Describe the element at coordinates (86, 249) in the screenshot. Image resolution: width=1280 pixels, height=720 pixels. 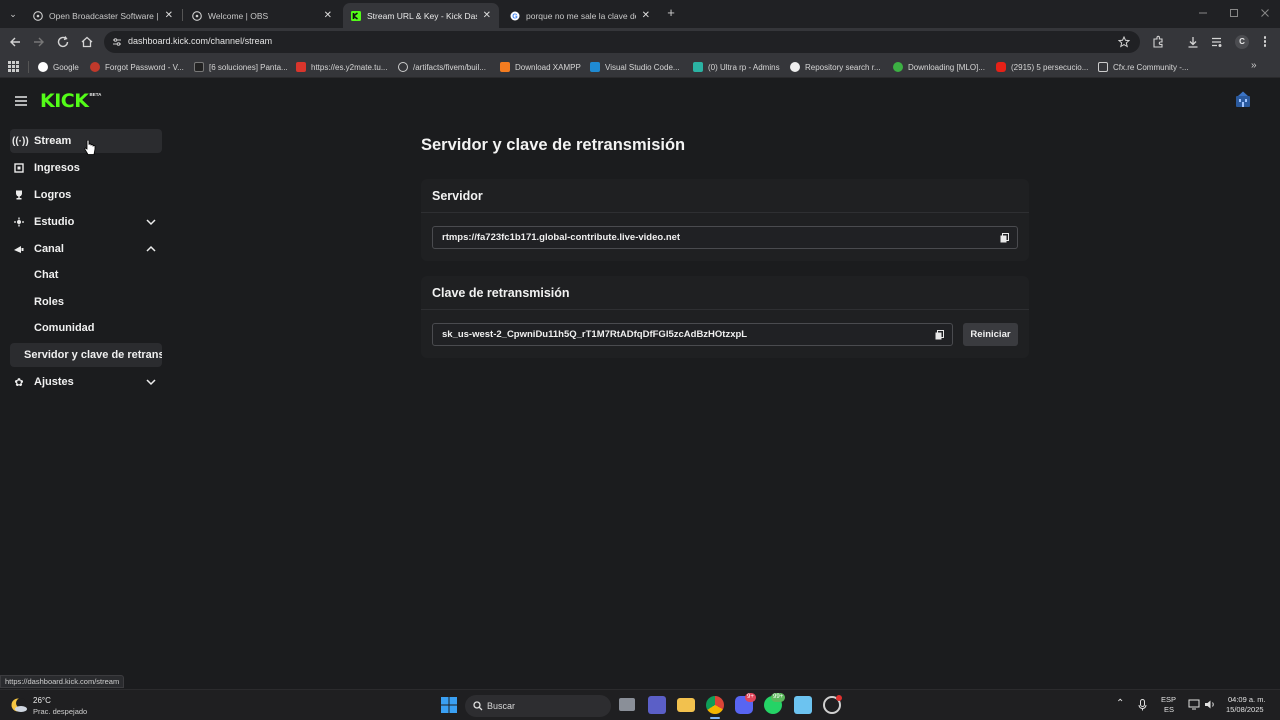
I see `sidebar-item-canal: Canal` at that location.